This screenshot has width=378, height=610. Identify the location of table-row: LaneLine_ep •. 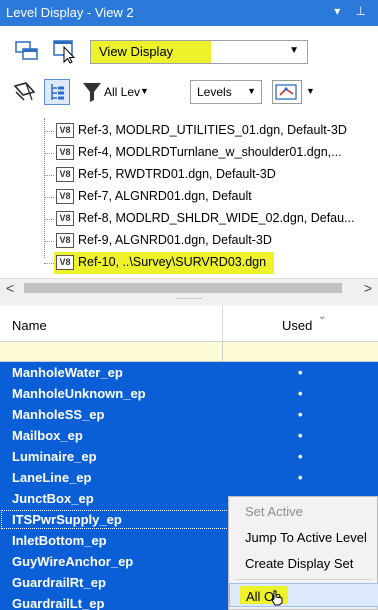
(189, 477).